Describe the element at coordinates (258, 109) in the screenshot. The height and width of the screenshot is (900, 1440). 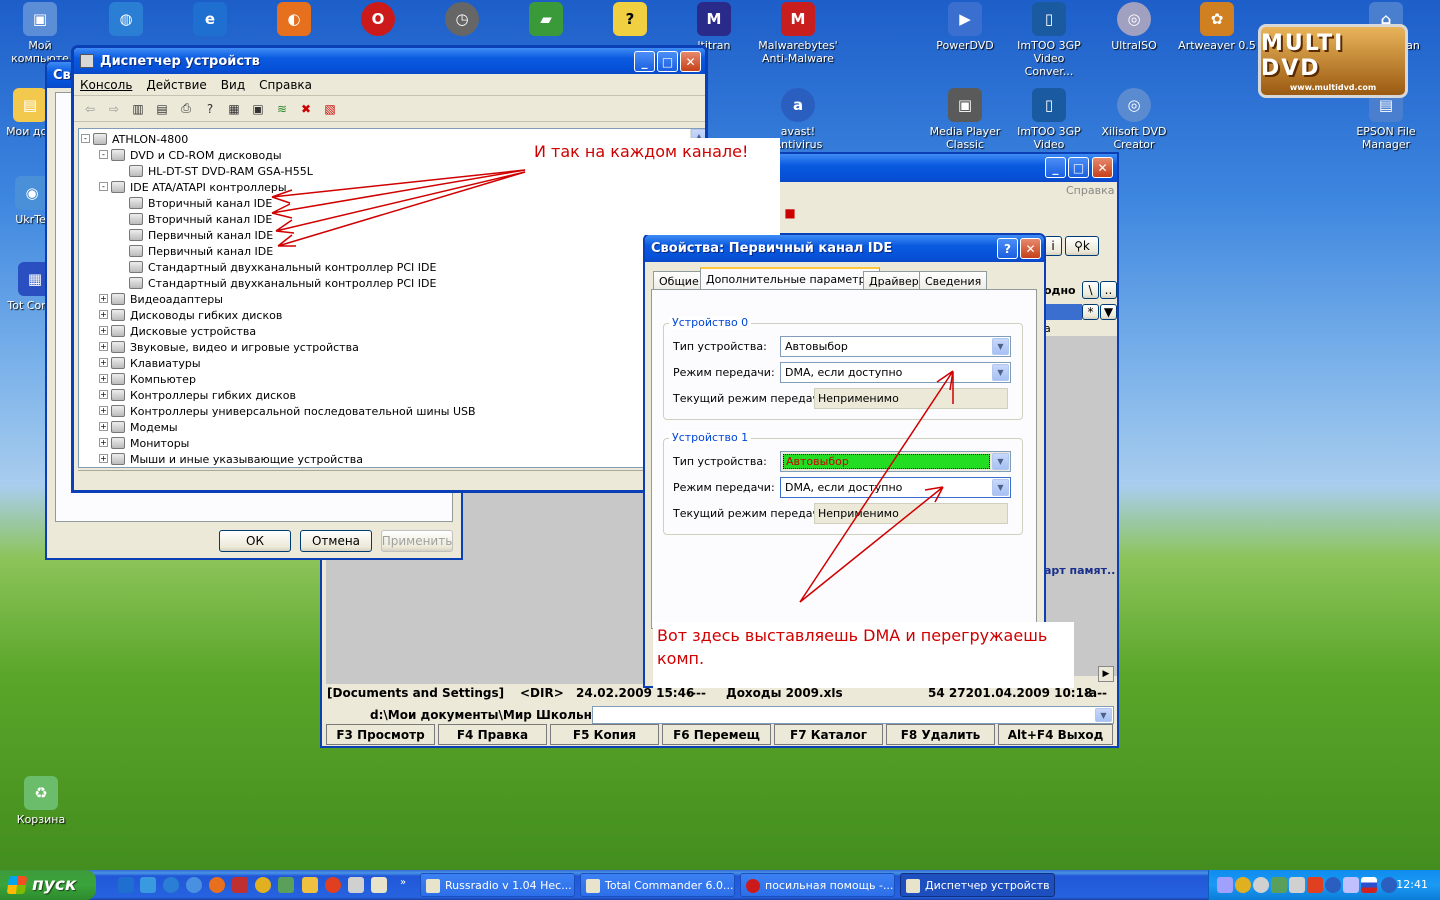
I see `scan-hardware-icon: ▣` at that location.